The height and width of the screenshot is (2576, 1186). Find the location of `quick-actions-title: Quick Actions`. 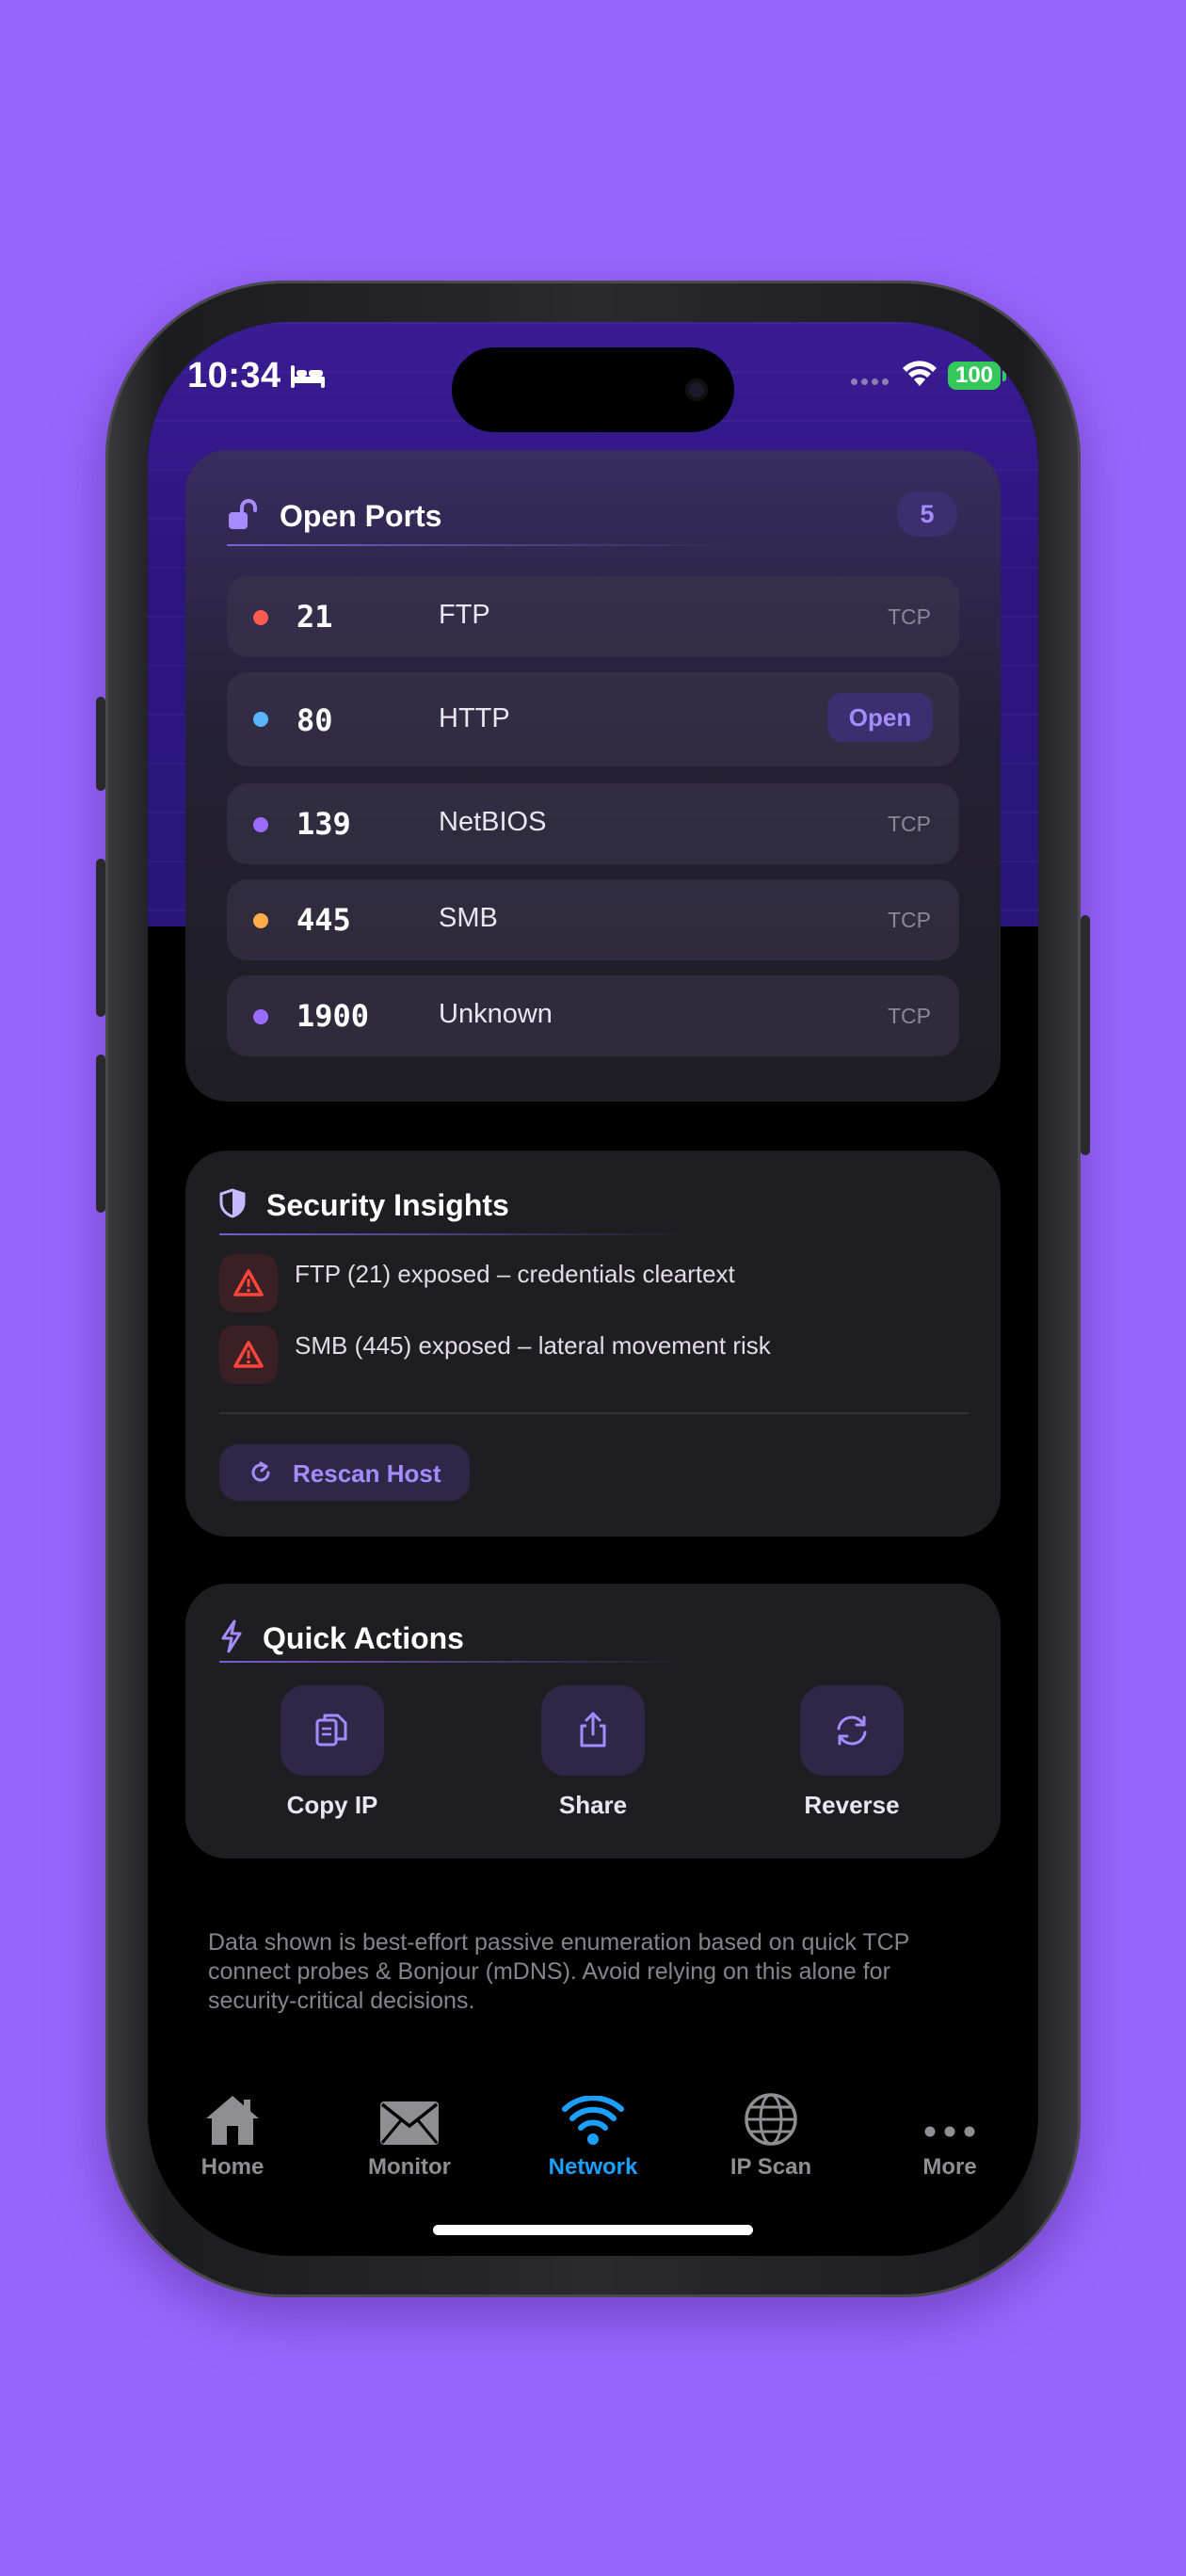

quick-actions-title: Quick Actions is located at coordinates (363, 1638).